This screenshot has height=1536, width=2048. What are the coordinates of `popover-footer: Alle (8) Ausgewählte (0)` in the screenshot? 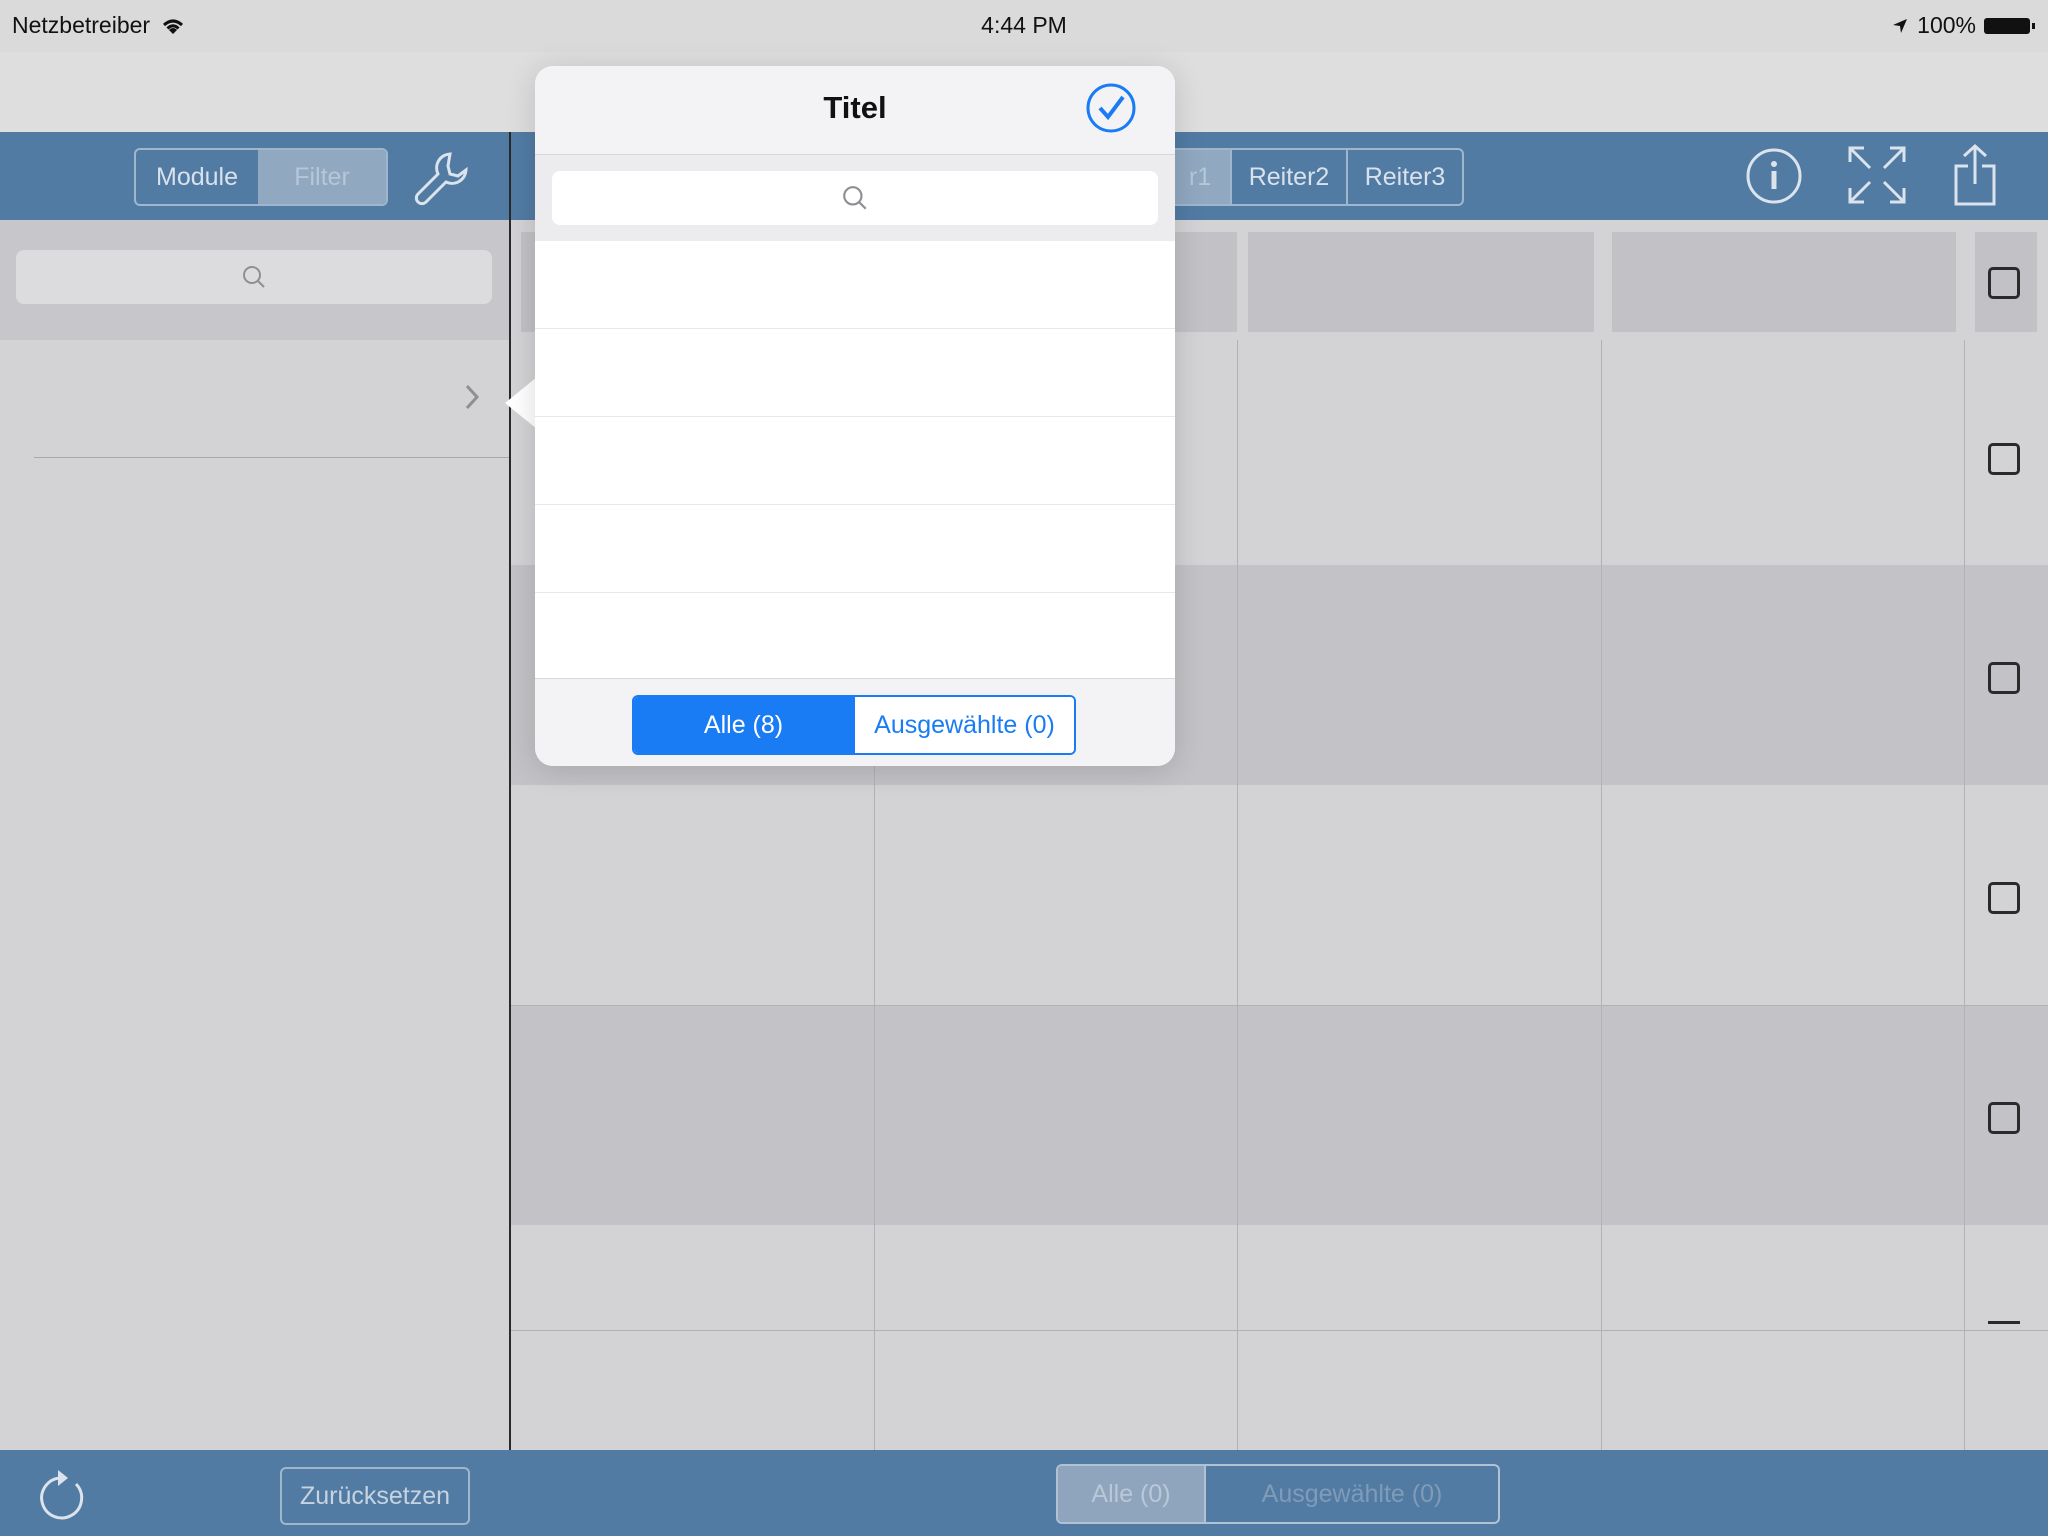 It's located at (855, 722).